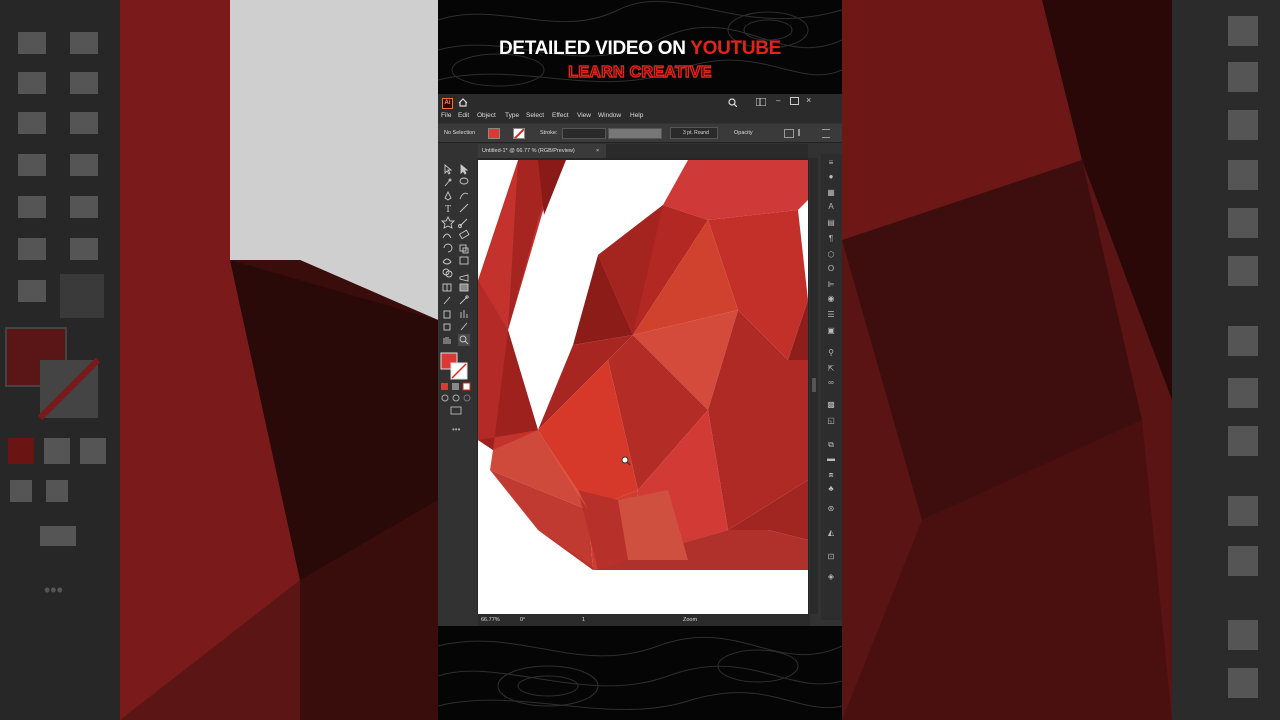  I want to click on type-icon: T, so click(448, 209).